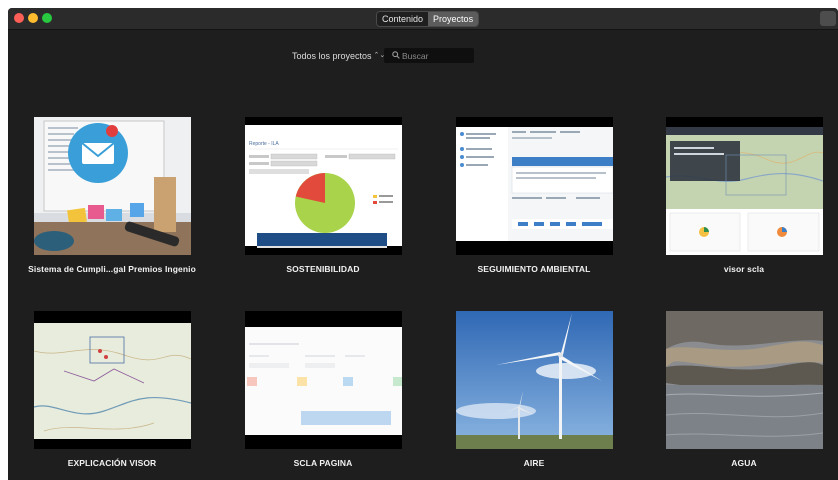  I want to click on project-title: Sistema de Cumpli...gal Premios Ingenio, so click(112, 269).